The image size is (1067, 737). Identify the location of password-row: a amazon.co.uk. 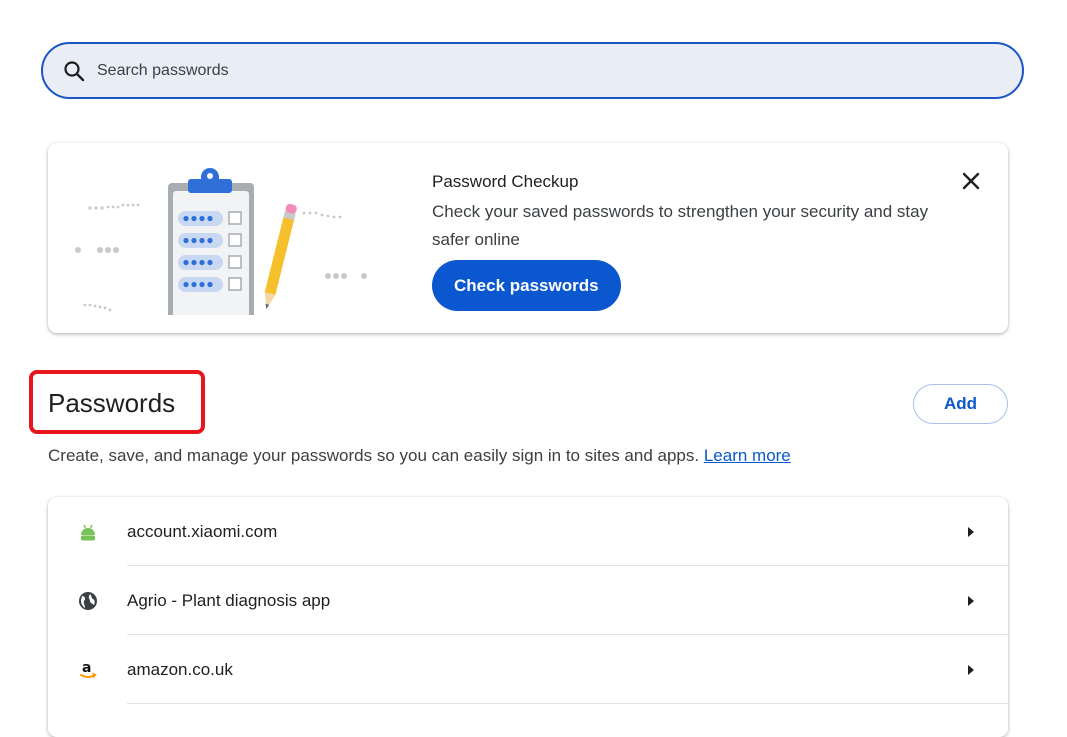
(528, 669).